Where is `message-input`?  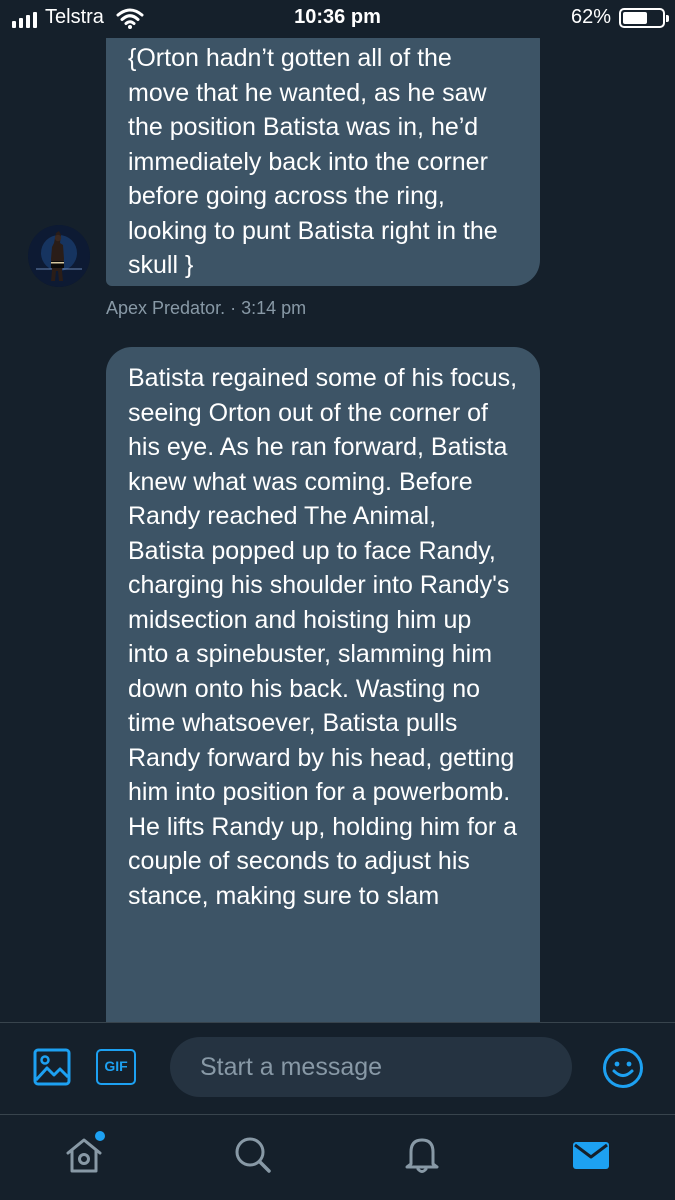
message-input is located at coordinates (371, 1067).